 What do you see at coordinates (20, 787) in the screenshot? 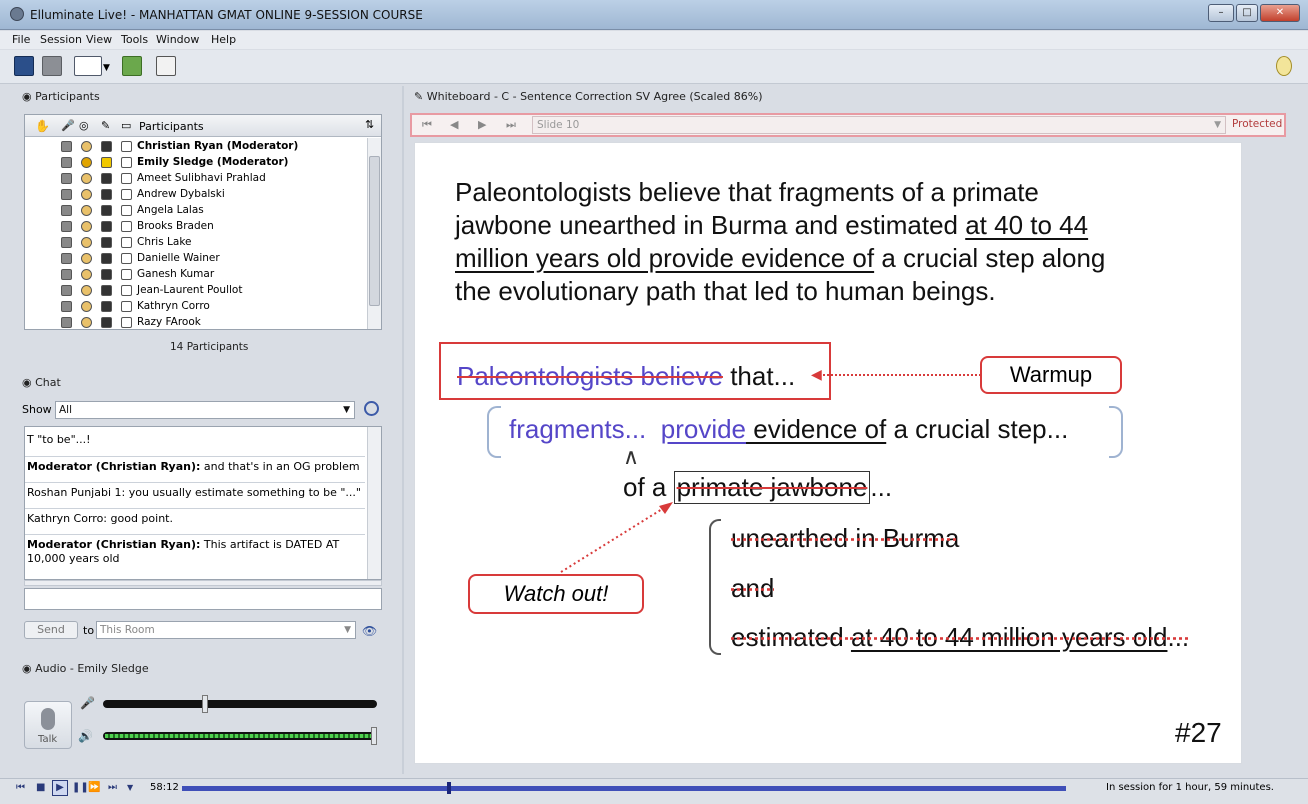
I see `skip-back-icon: ⏮` at bounding box center [20, 787].